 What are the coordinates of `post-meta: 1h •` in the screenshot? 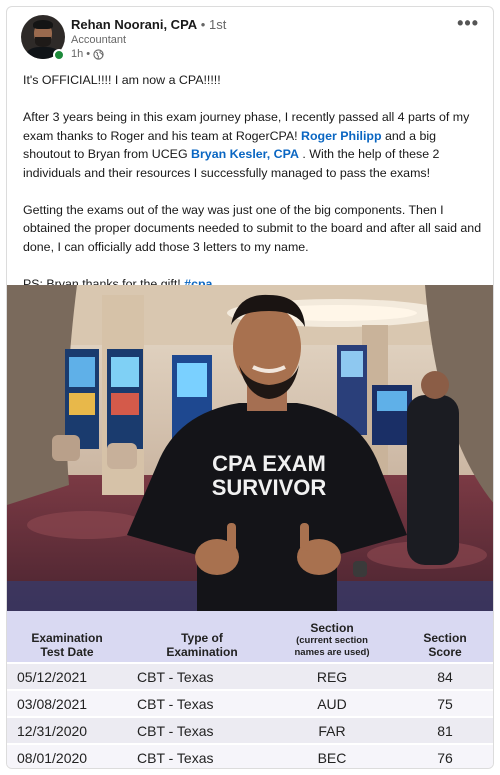 It's located at (87, 54).